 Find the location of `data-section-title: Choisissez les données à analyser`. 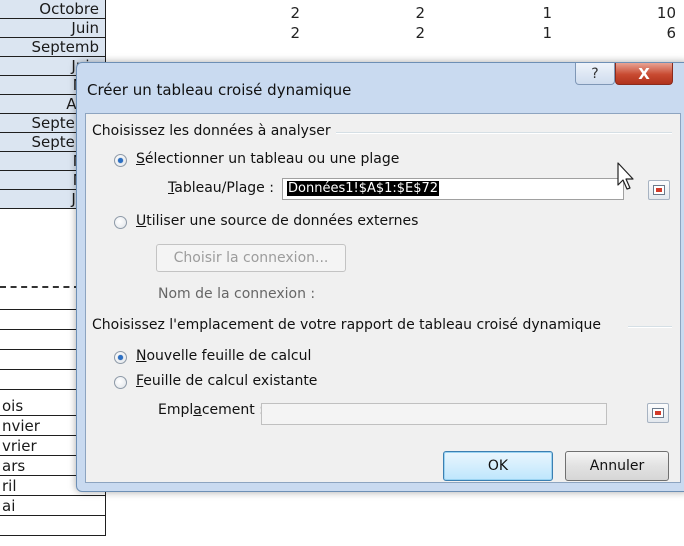

data-section-title: Choisissez les données à analyser is located at coordinates (211, 131).